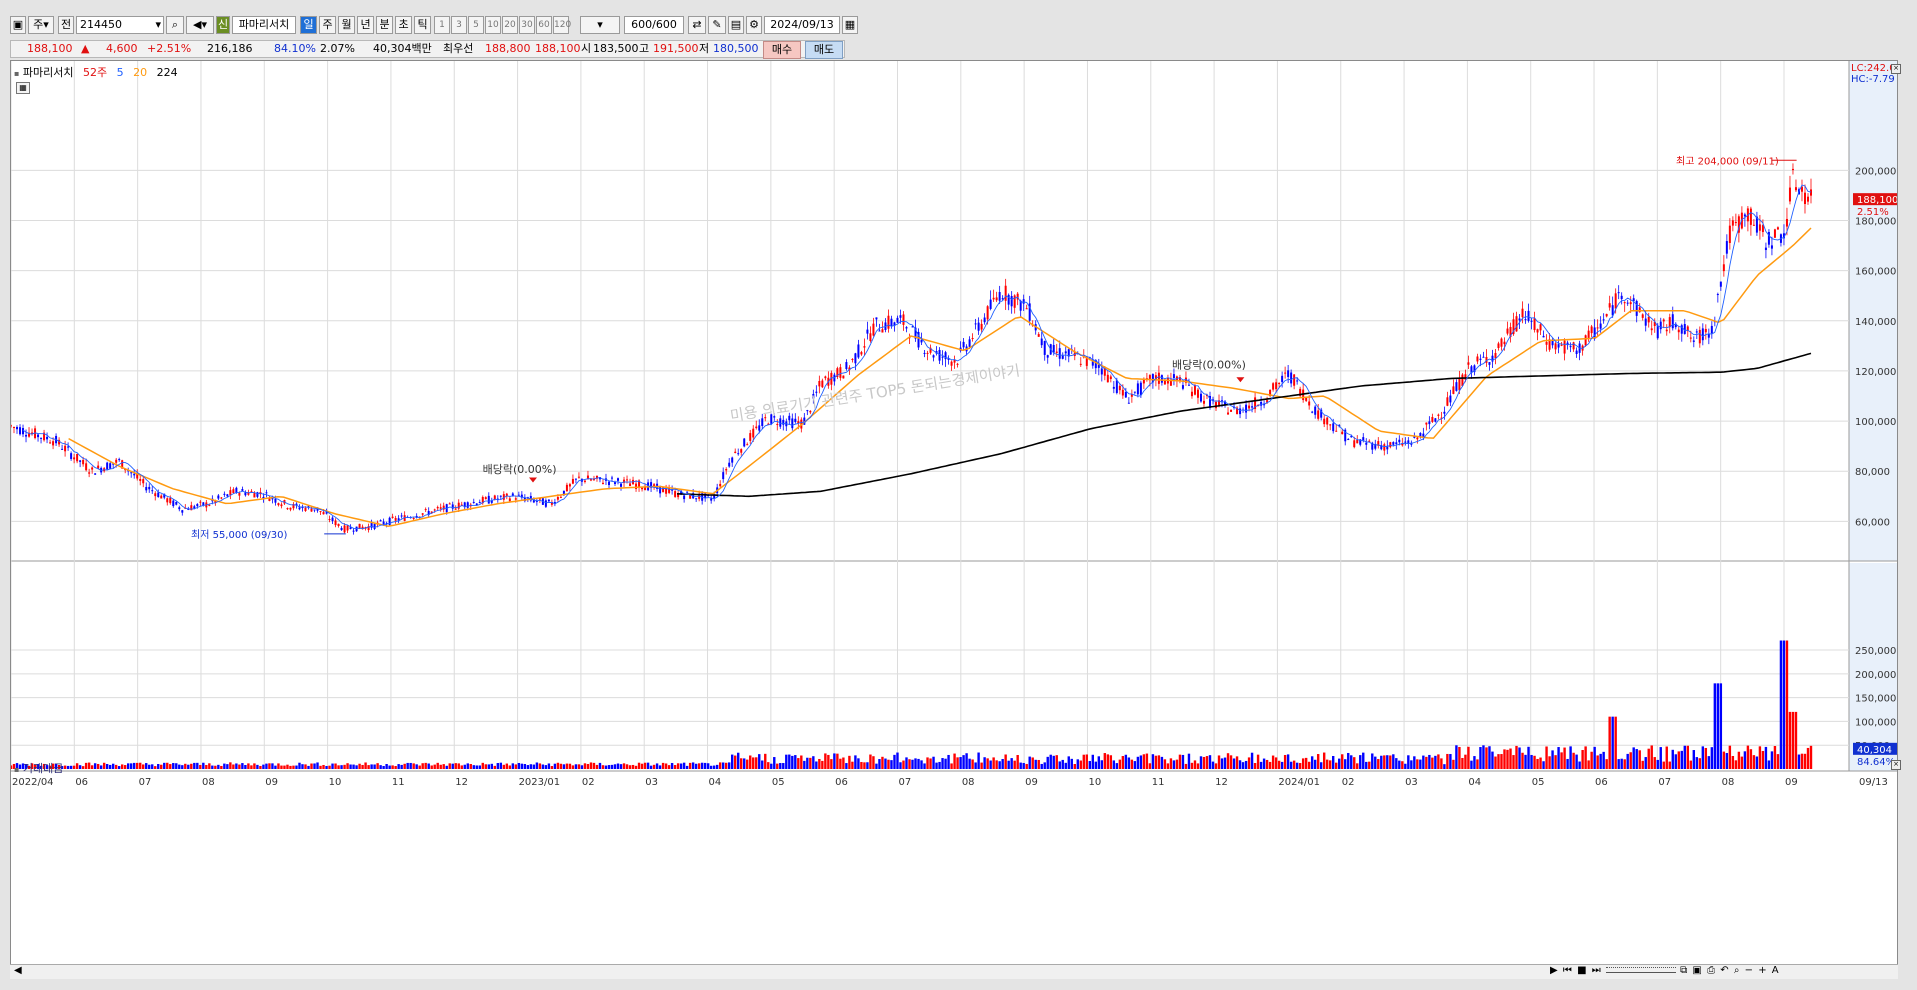 This screenshot has width=1917, height=990. What do you see at coordinates (717, 25) in the screenshot?
I see `draw-icon: ✎` at bounding box center [717, 25].